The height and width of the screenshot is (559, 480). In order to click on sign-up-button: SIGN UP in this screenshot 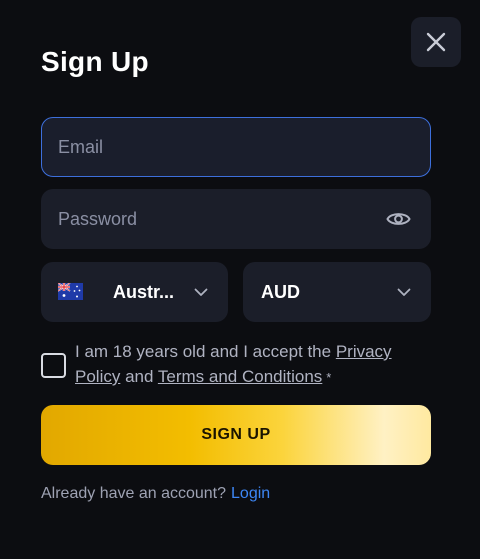, I will do `click(236, 435)`.